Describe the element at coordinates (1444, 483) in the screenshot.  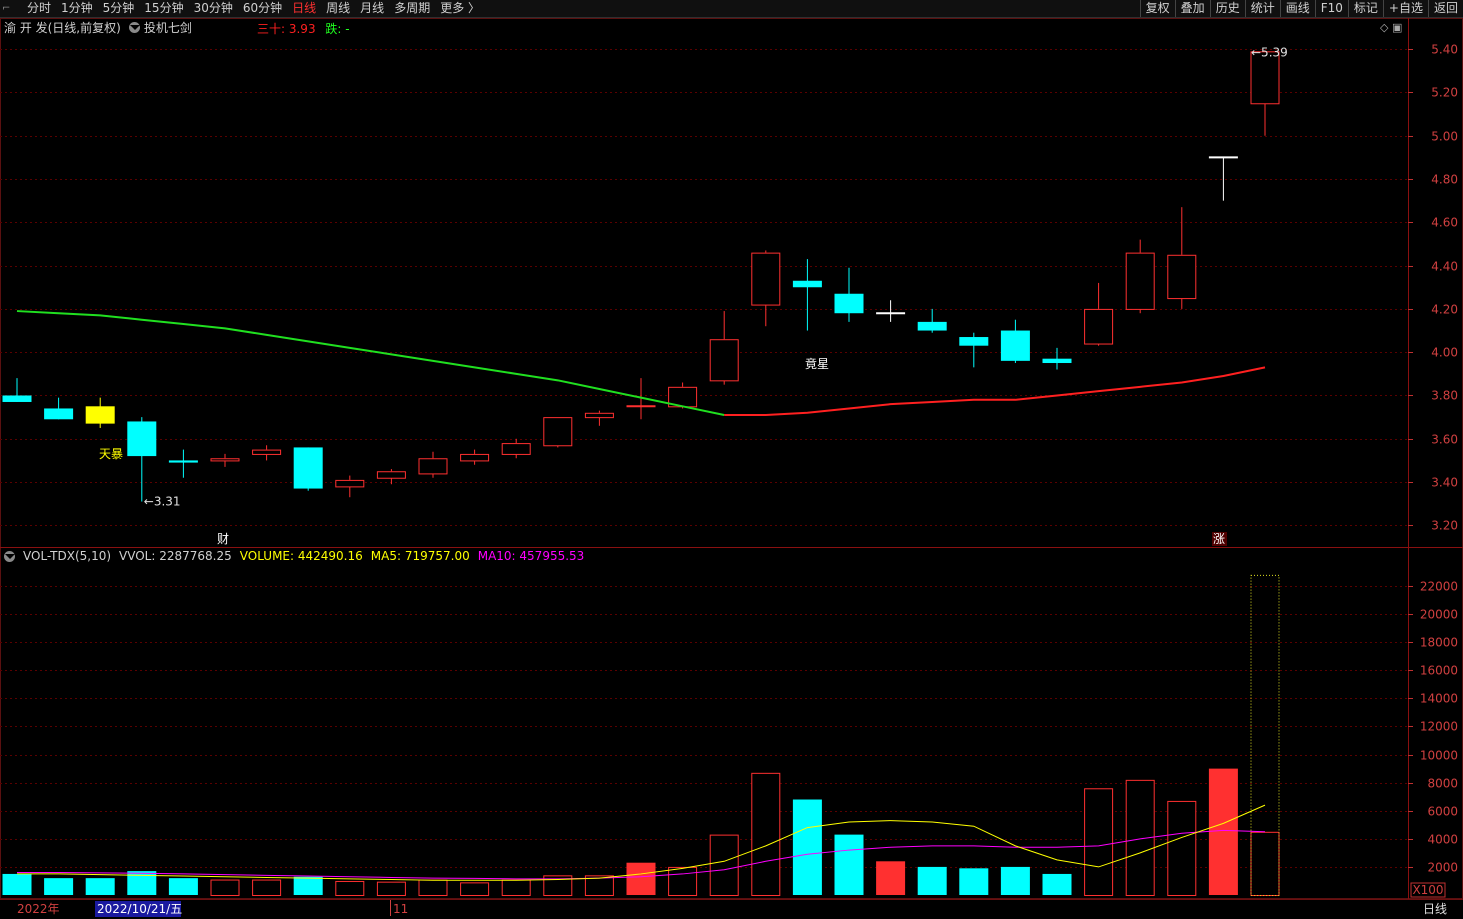
I see `price-tick-label-1: 3.40` at that location.